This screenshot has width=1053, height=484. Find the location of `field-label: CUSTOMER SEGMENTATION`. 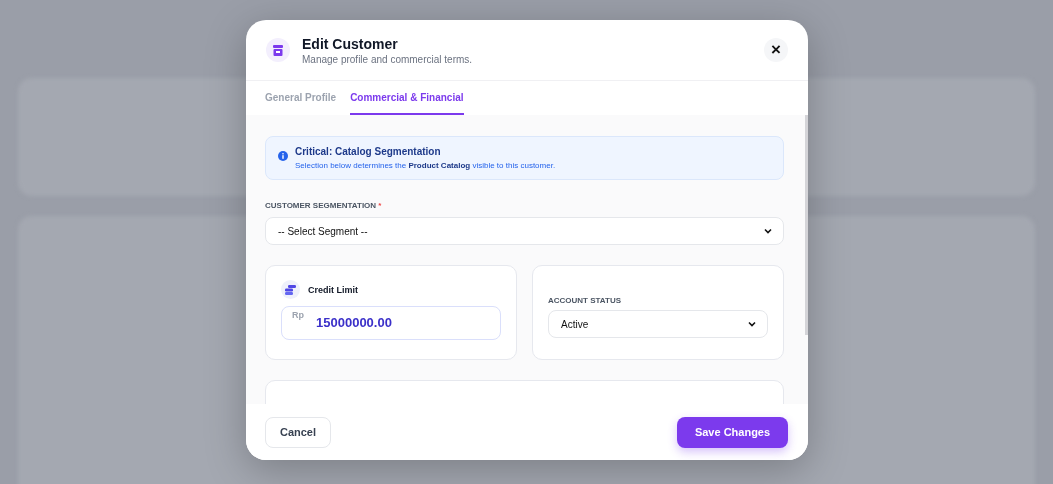

field-label: CUSTOMER SEGMENTATION is located at coordinates (321, 205).